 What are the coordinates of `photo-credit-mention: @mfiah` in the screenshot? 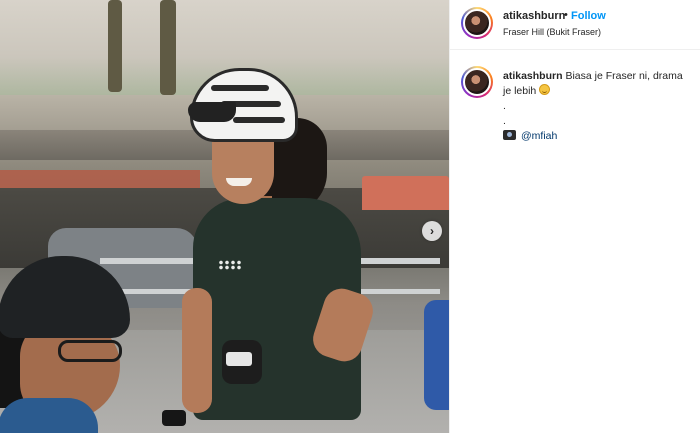 It's located at (539, 136).